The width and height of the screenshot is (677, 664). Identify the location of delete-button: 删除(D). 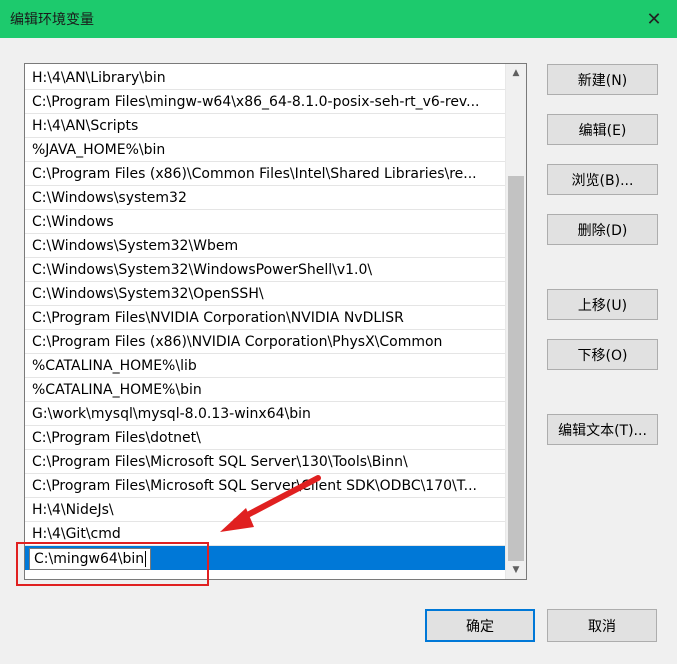
(602, 229).